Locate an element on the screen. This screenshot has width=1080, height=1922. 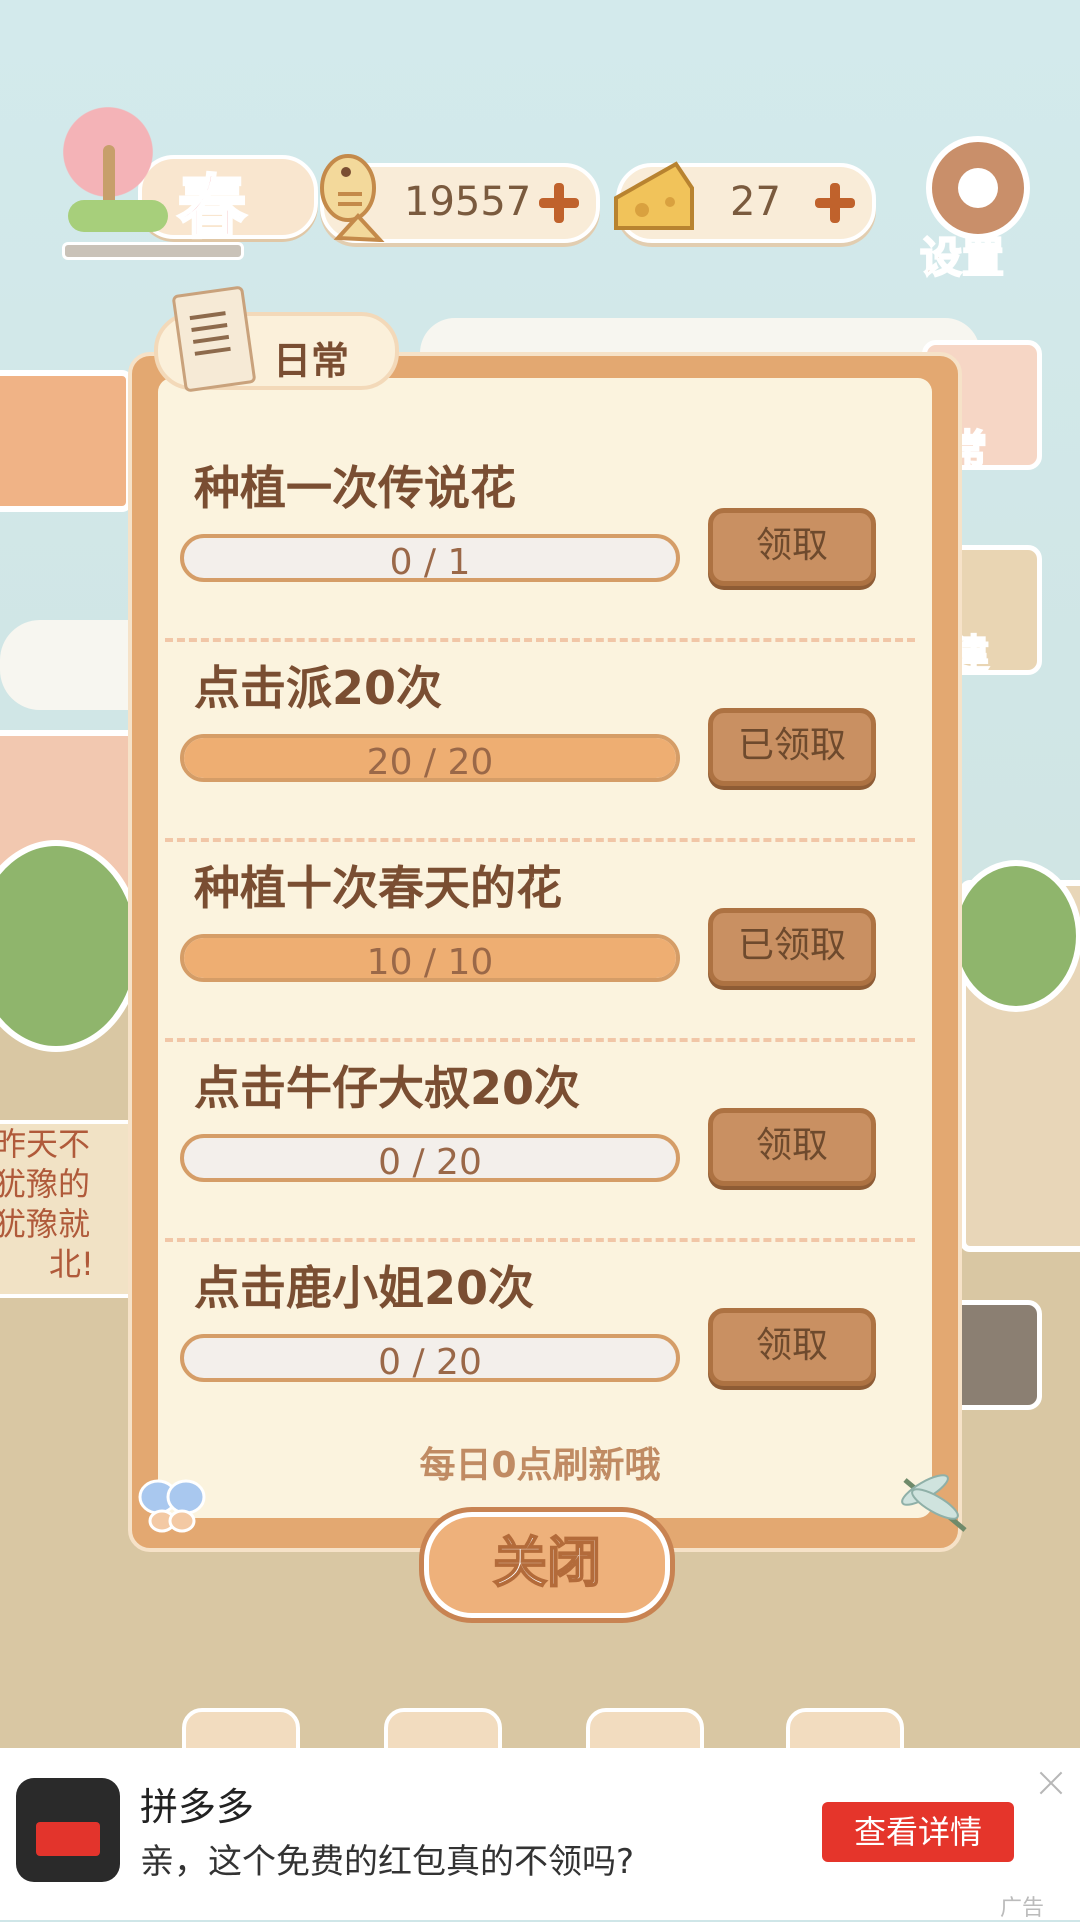
cheese-count: 27 is located at coordinates (755, 202).